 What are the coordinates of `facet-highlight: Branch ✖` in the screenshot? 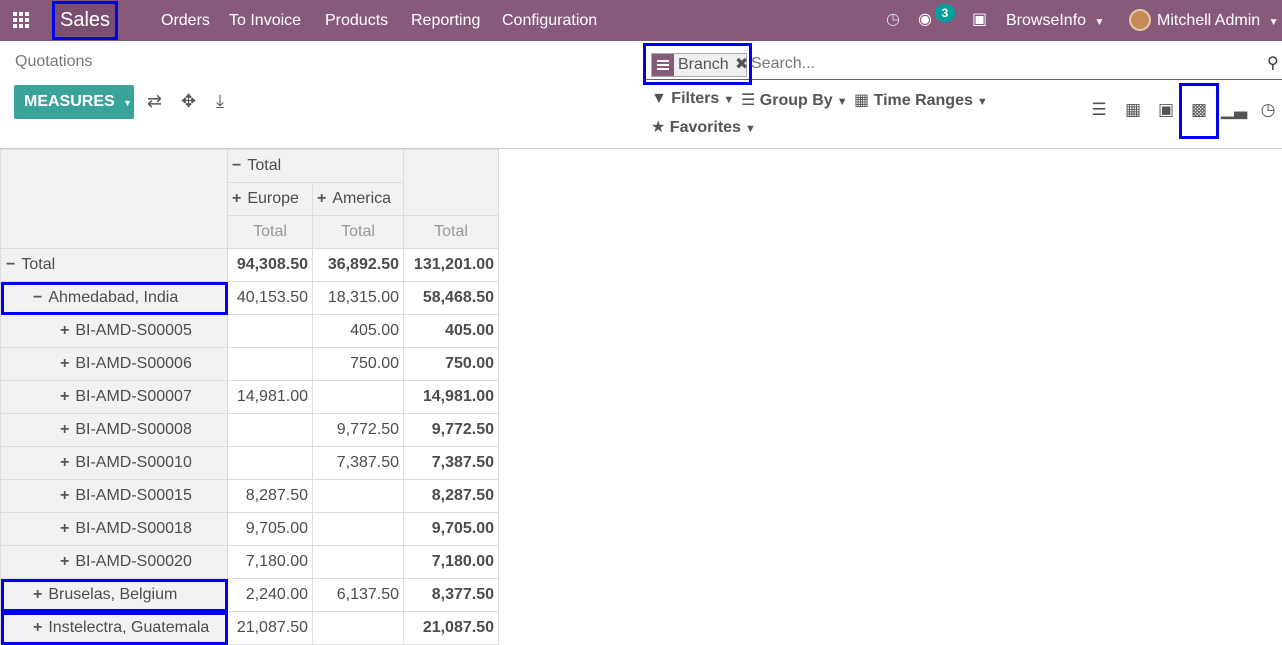 It's located at (697, 64).